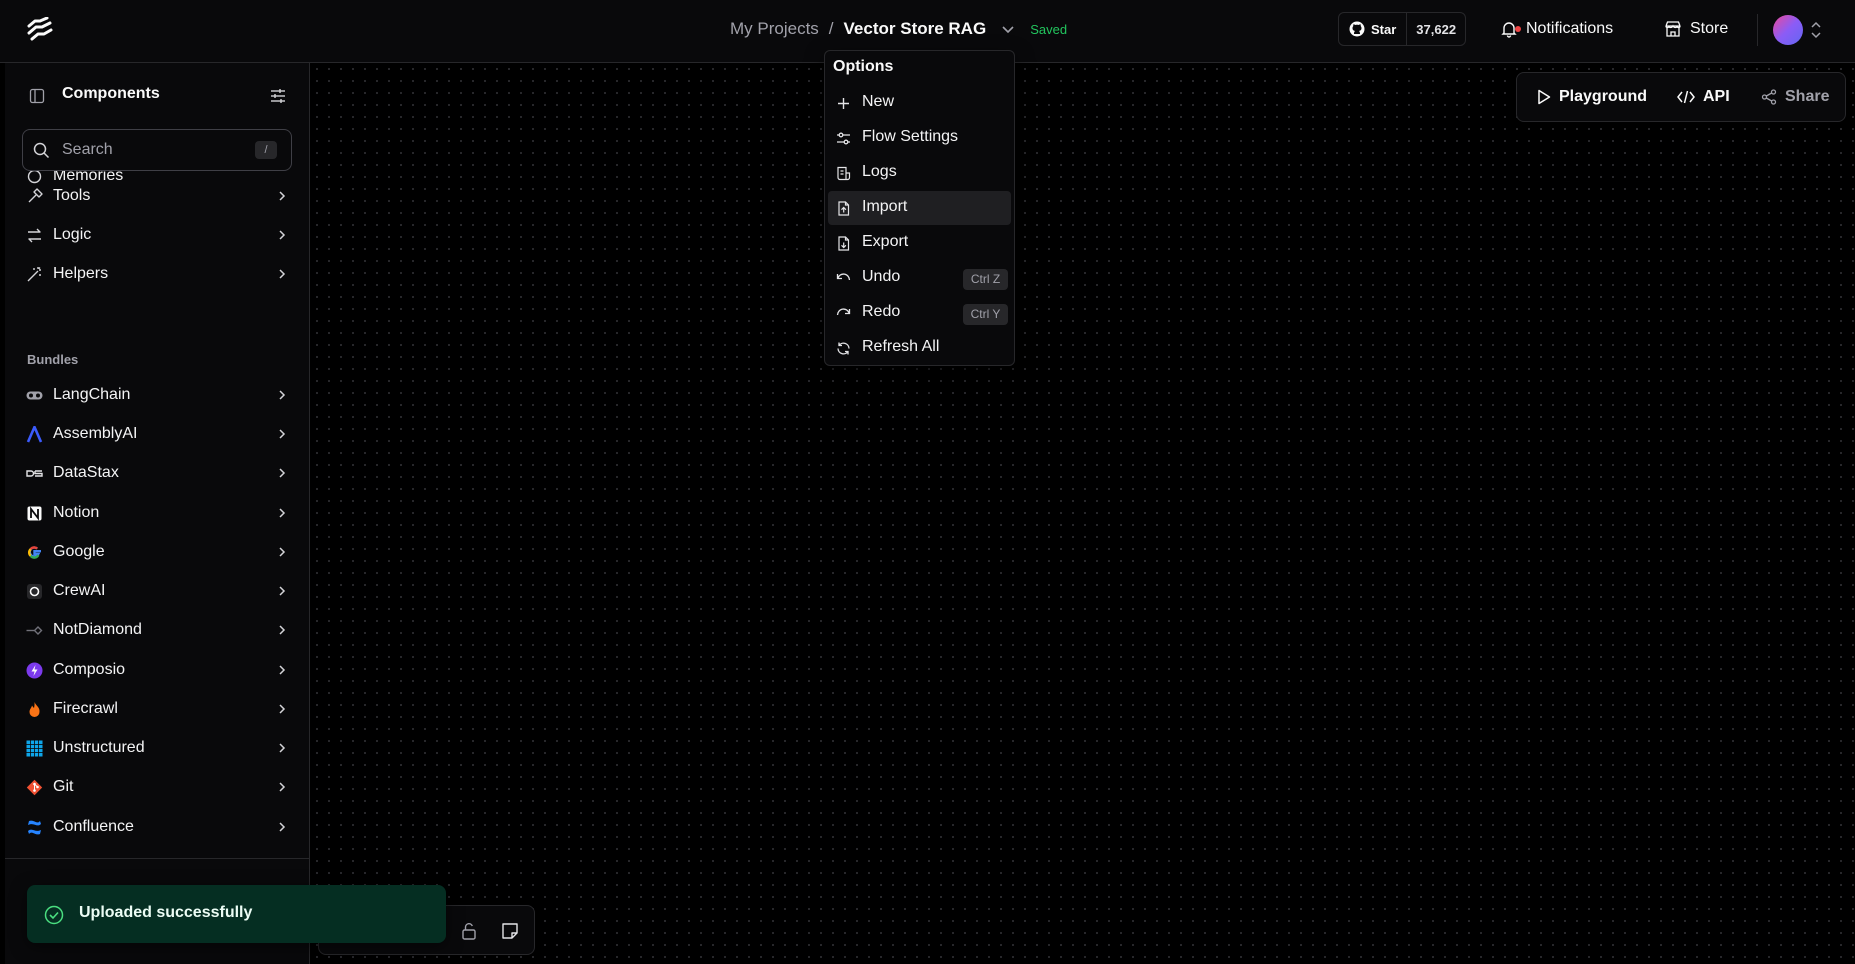  What do you see at coordinates (236, 914) in the screenshot?
I see `success-toast: Uploaded successfully` at bounding box center [236, 914].